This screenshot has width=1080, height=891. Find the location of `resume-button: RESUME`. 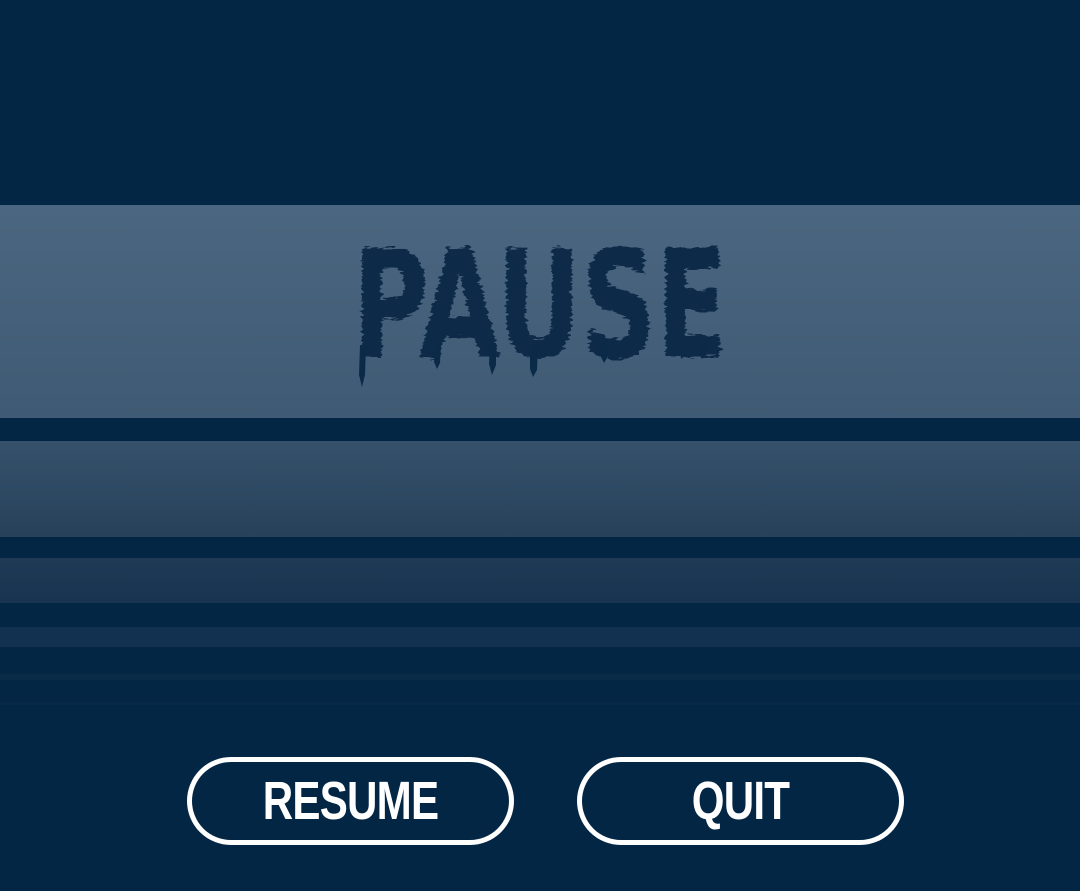

resume-button: RESUME is located at coordinates (350, 801).